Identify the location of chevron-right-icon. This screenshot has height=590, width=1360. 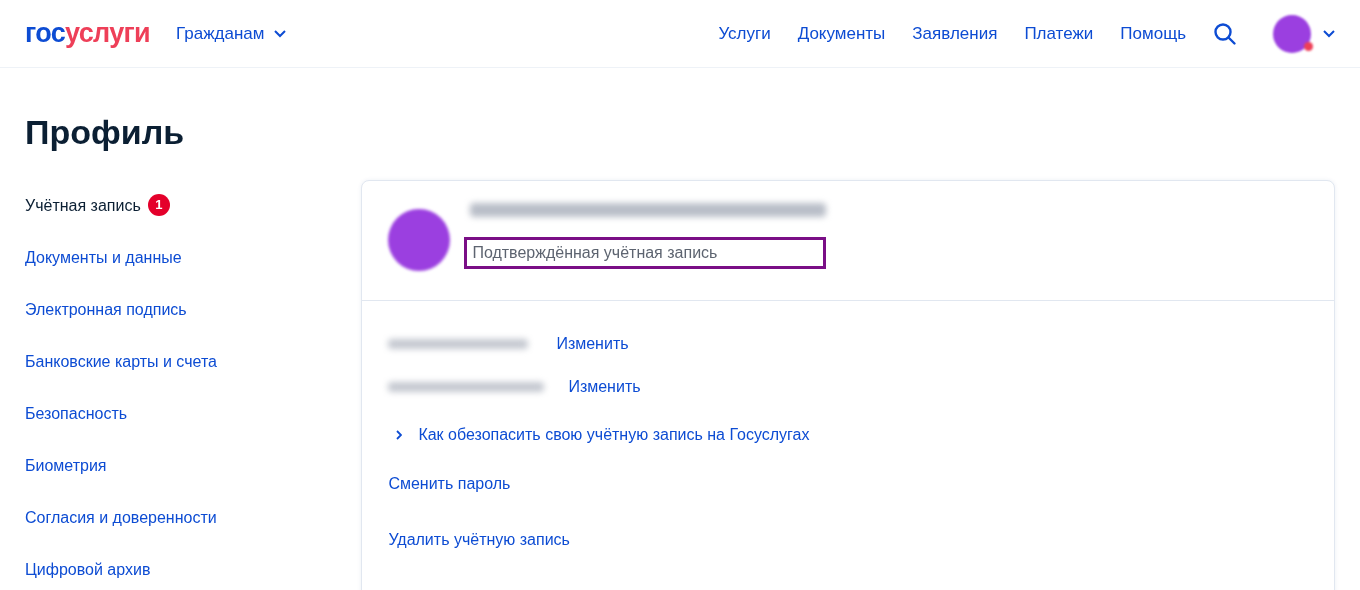
(399, 434).